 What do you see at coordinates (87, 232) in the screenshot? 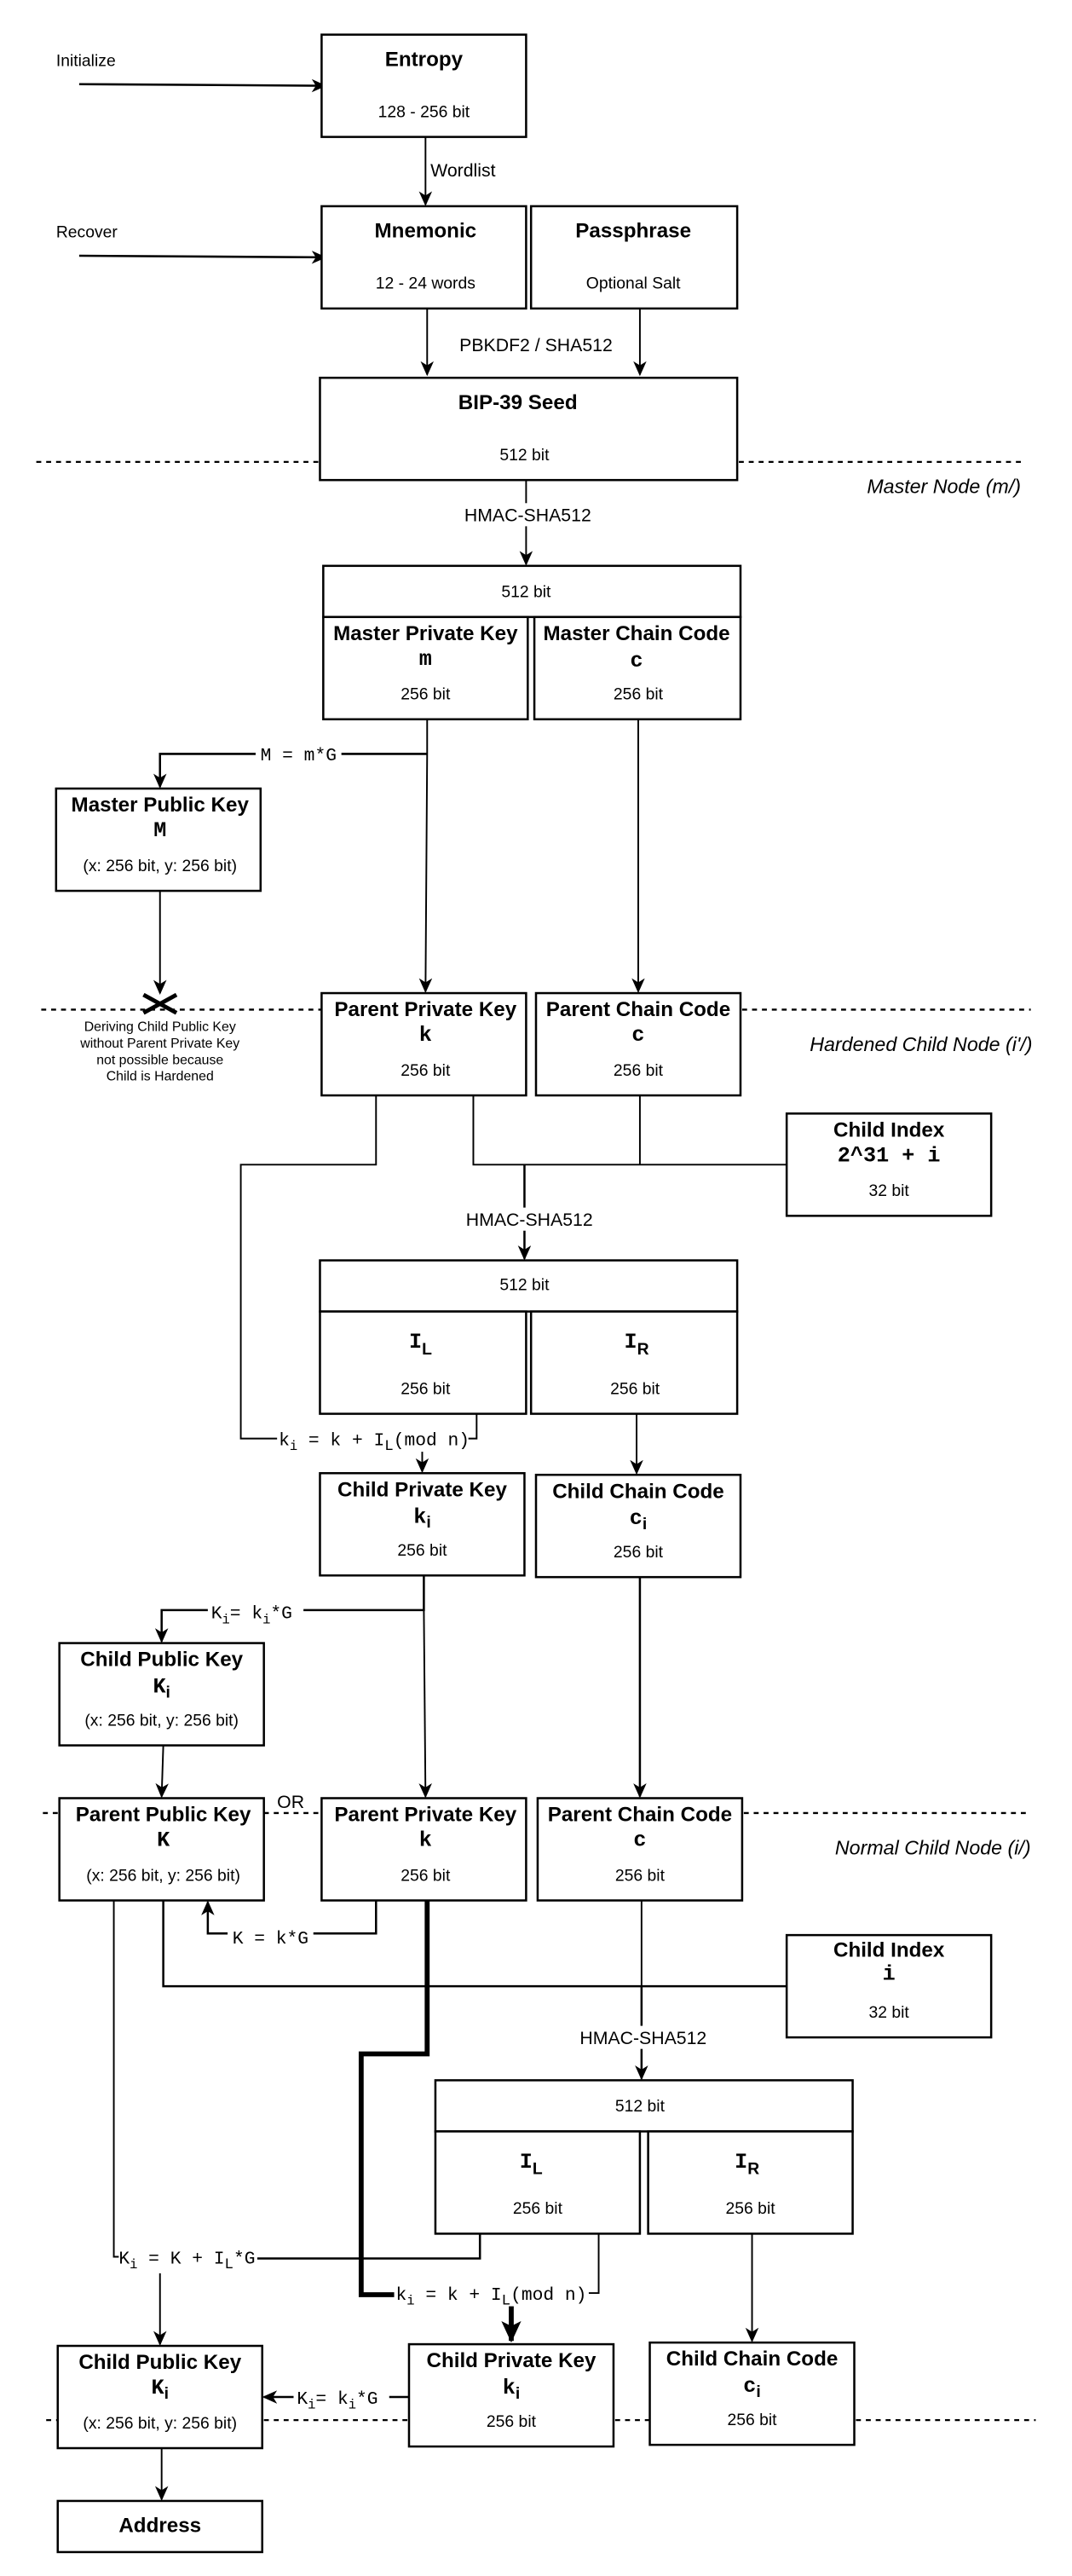
I see `recover-label: Recover` at bounding box center [87, 232].